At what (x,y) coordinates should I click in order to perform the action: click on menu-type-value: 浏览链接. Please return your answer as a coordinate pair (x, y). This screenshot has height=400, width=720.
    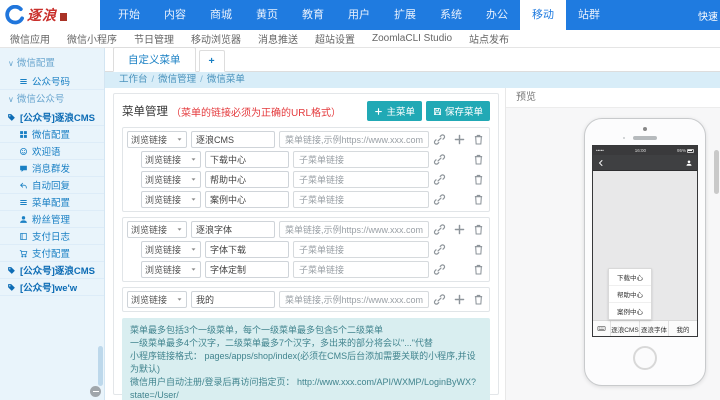
    Looking at the image, I should click on (163, 180).